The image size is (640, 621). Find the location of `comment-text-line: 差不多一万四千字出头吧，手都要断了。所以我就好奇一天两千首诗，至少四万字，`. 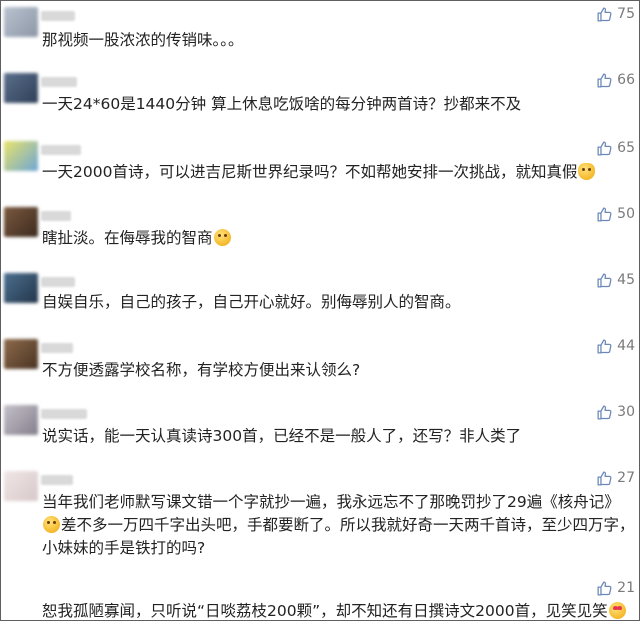

comment-text-line: 差不多一万四千字出头吧，手都要断了。所以我就好奇一天两千首诗，至少四万字， is located at coordinates (338, 525).